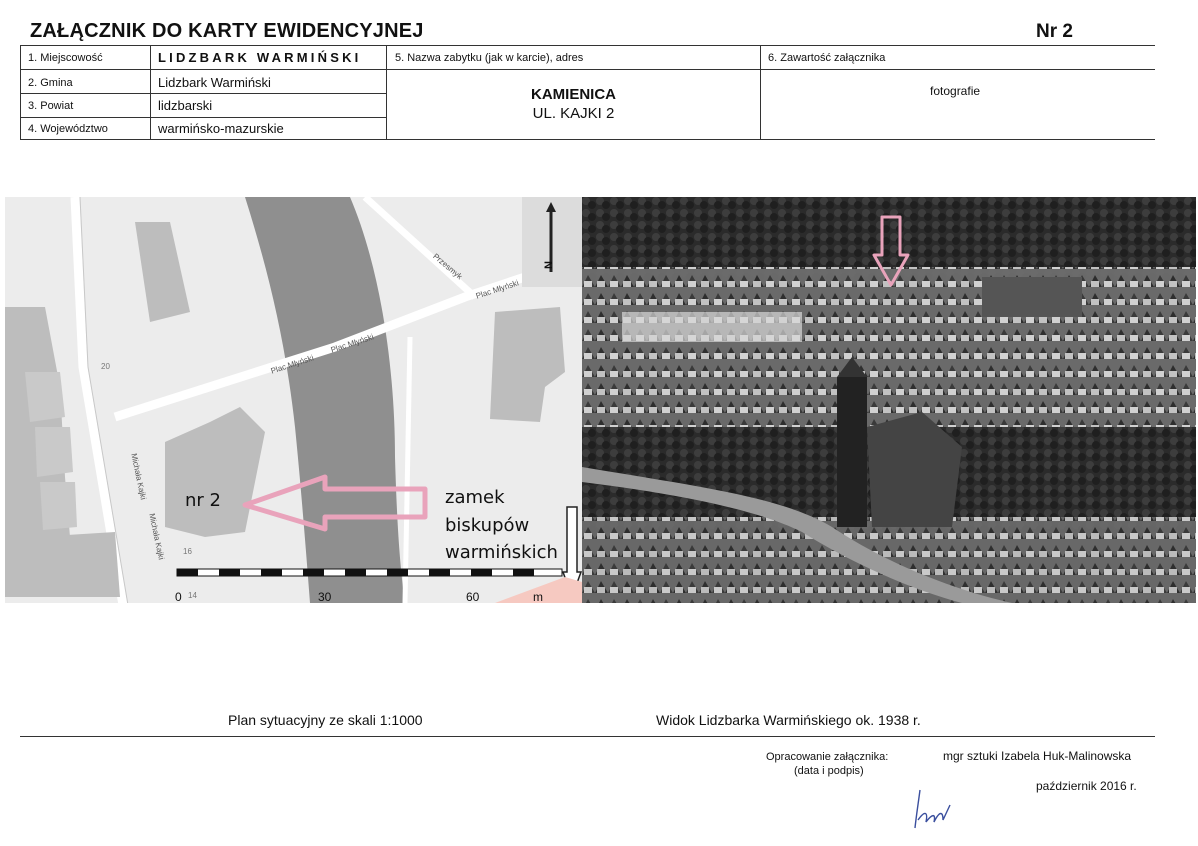 This screenshot has width=1198, height=846. Describe the element at coordinates (178, 596) in the screenshot. I see `scale-tick-label: 0` at that location.